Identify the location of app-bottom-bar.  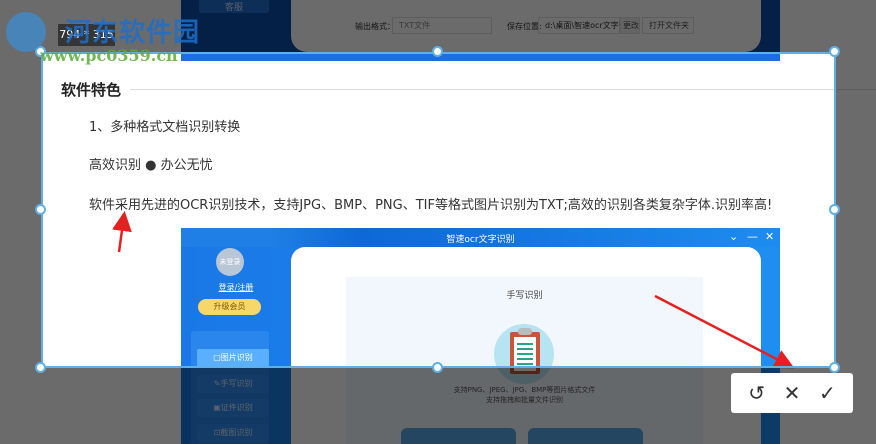
(480, 56).